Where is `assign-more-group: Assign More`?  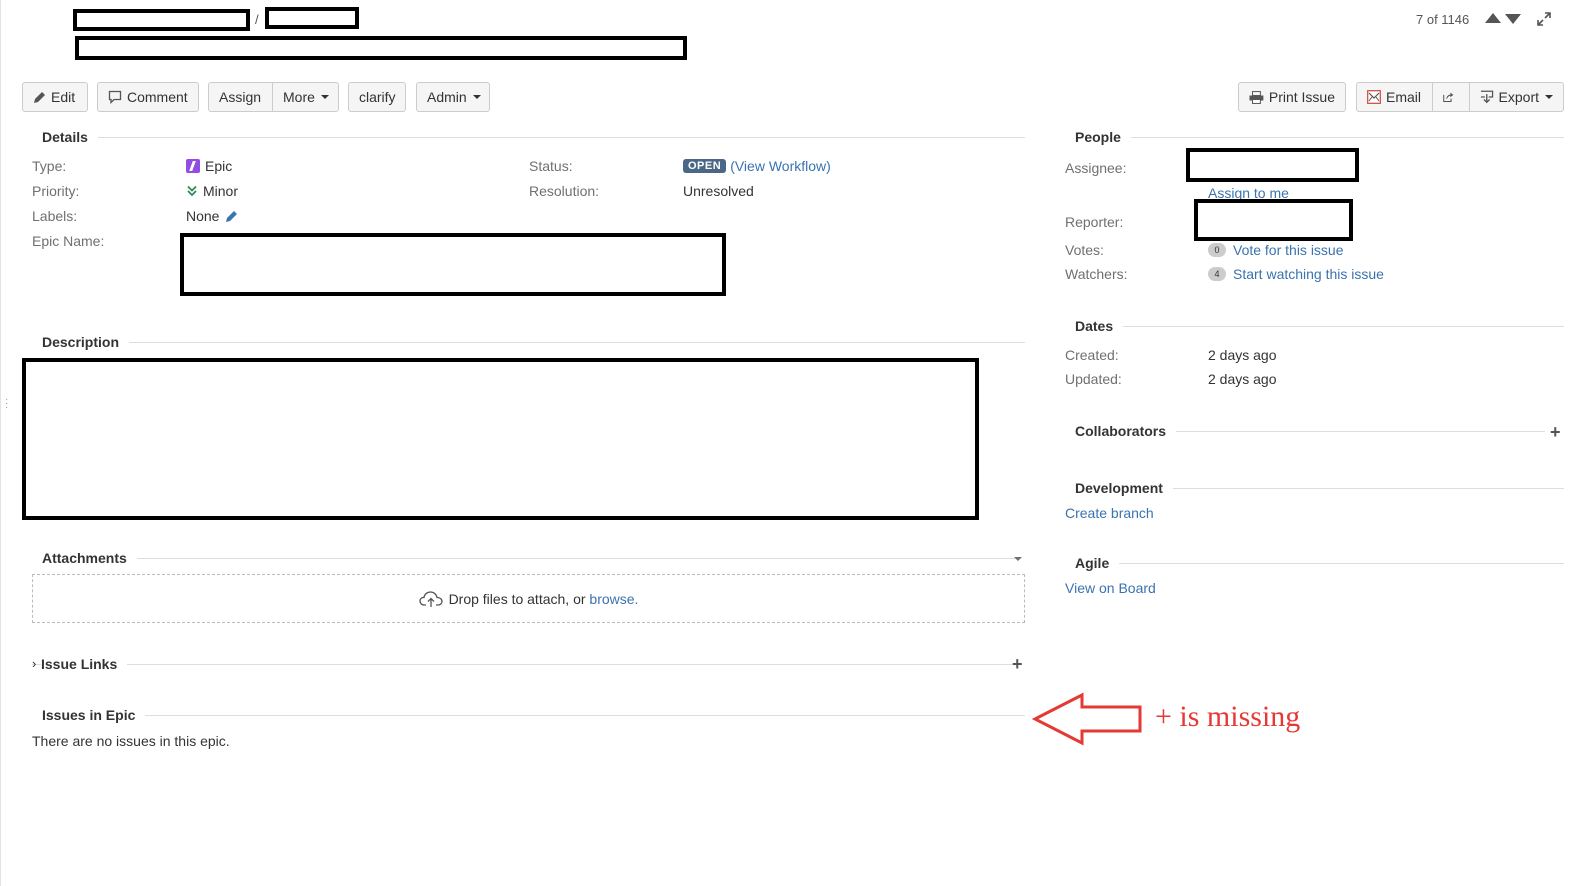 assign-more-group: Assign More is located at coordinates (273, 97).